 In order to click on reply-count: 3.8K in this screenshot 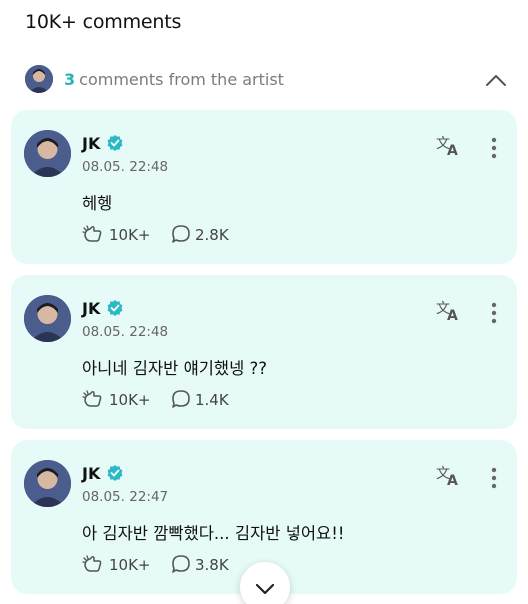, I will do `click(212, 565)`.